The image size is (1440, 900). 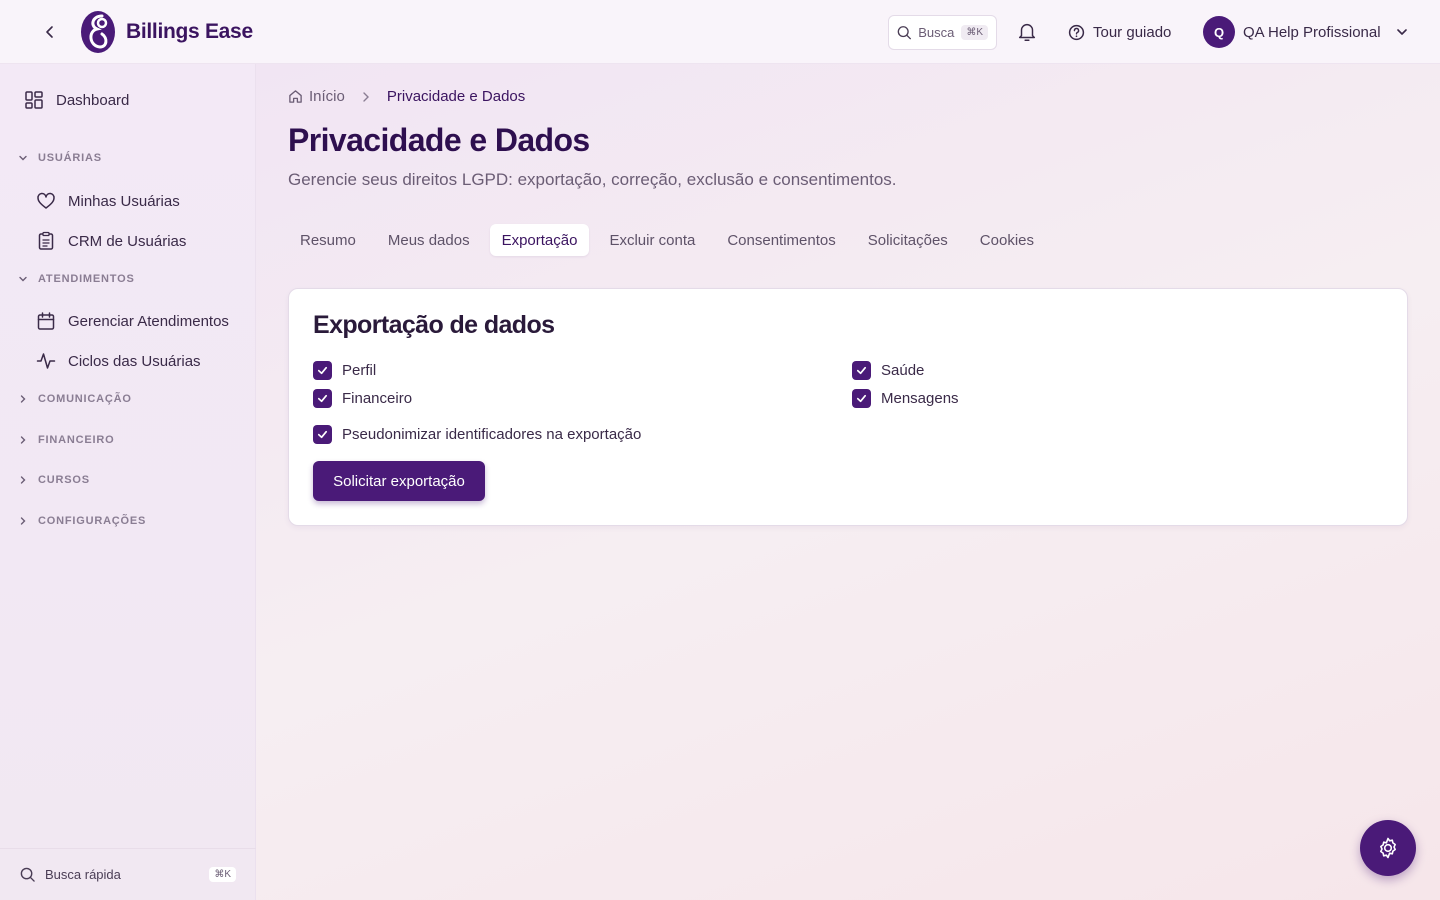 I want to click on section-label: USUÁRIAS, so click(x=70, y=158).